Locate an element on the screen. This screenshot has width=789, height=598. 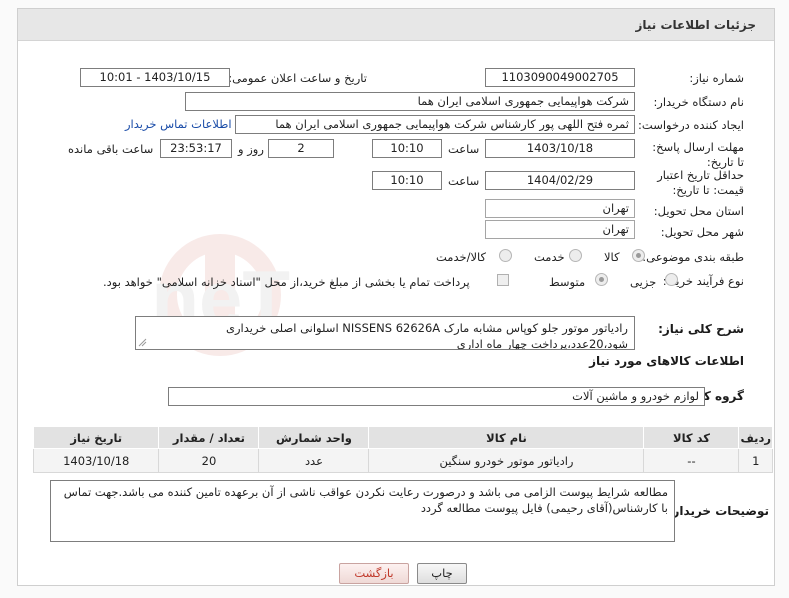
resize-grip-icon is located at coordinates (142, 342).